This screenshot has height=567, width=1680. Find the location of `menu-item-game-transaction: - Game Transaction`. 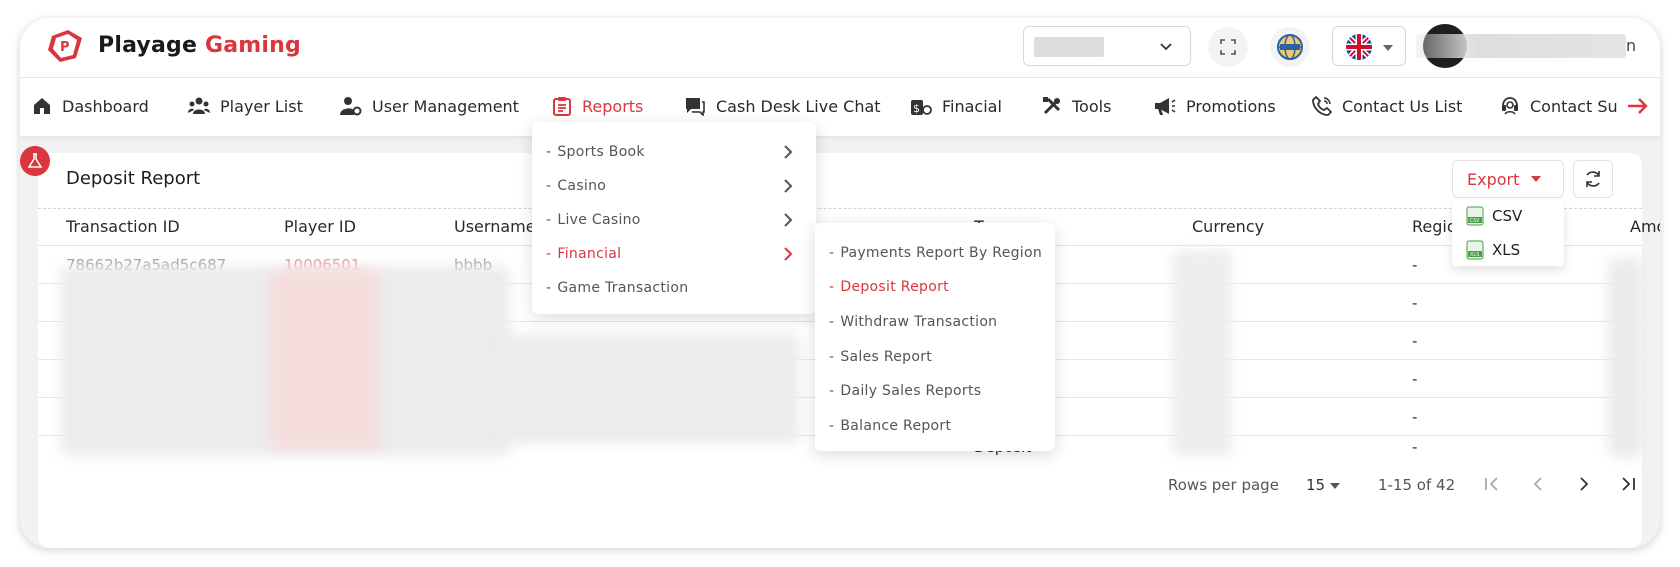

menu-item-game-transaction: - Game Transaction is located at coordinates (617, 288).